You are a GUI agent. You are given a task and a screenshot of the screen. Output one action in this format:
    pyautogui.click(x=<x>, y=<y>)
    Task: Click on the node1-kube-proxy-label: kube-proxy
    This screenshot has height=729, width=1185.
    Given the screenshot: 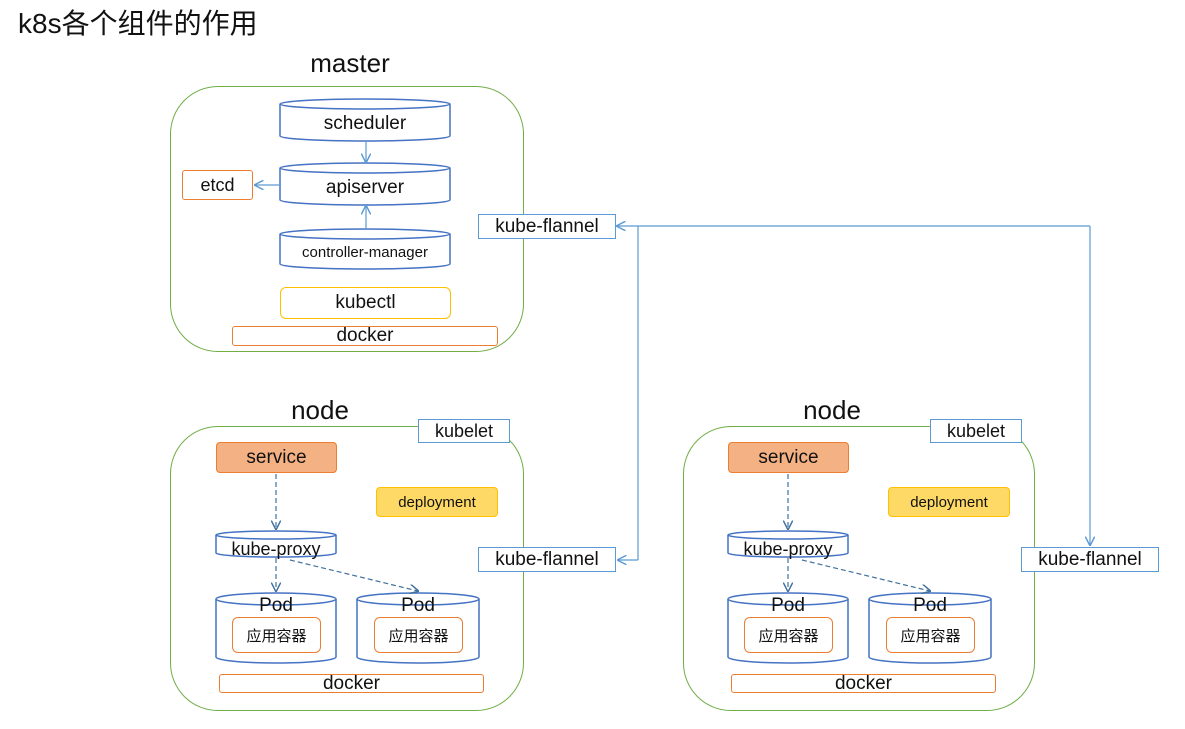 What is the action you would take?
    pyautogui.click(x=276, y=549)
    